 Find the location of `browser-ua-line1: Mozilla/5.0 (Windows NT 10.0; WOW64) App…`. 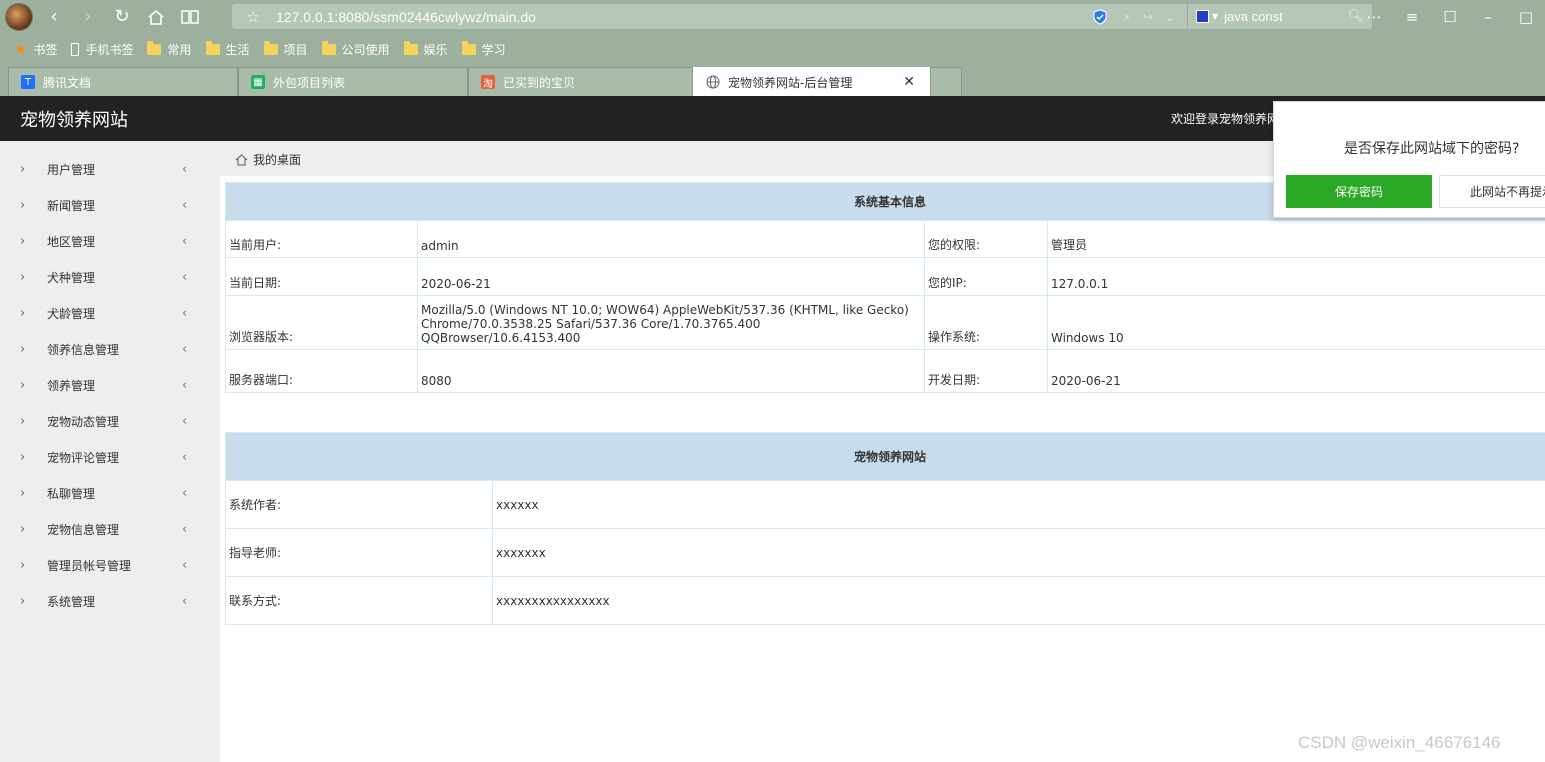

browser-ua-line1: Mozilla/5.0 (Windows NT 10.0; WOW64) App… is located at coordinates (665, 310).